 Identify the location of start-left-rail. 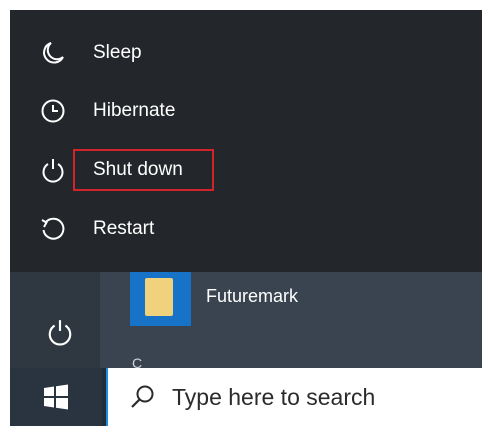
(55, 320).